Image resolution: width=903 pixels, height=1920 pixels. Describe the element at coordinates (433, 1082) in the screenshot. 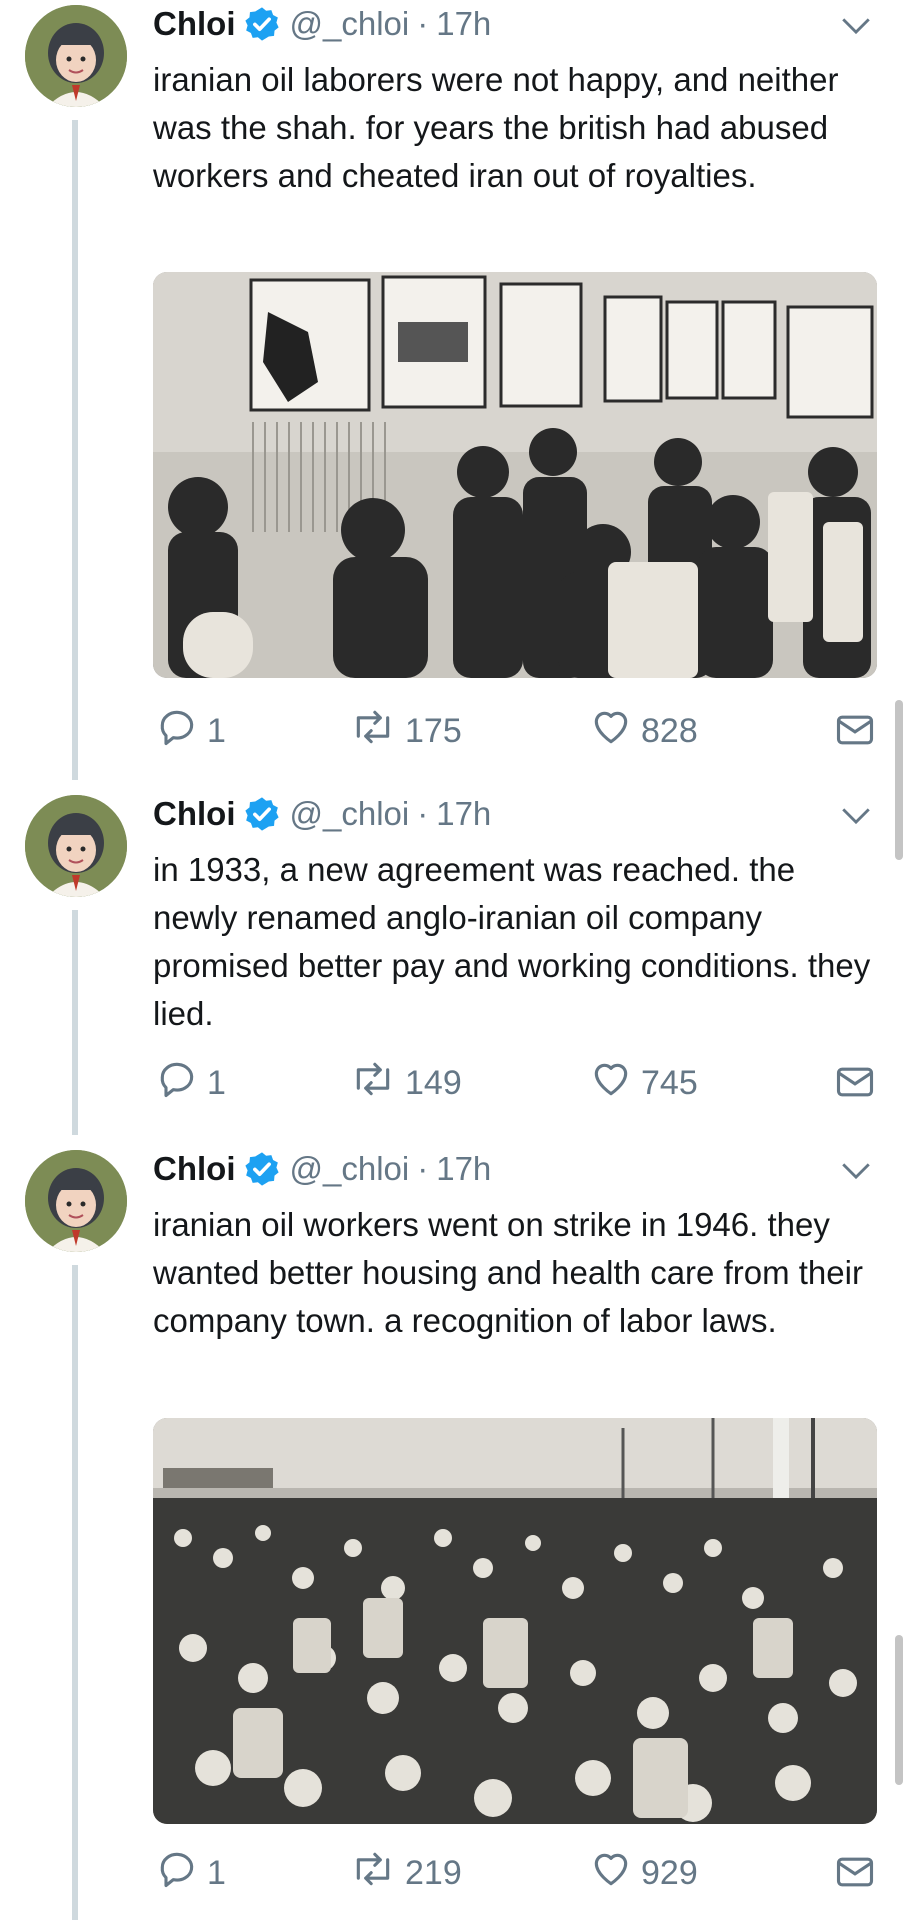

I see `retweet-count: 149` at that location.